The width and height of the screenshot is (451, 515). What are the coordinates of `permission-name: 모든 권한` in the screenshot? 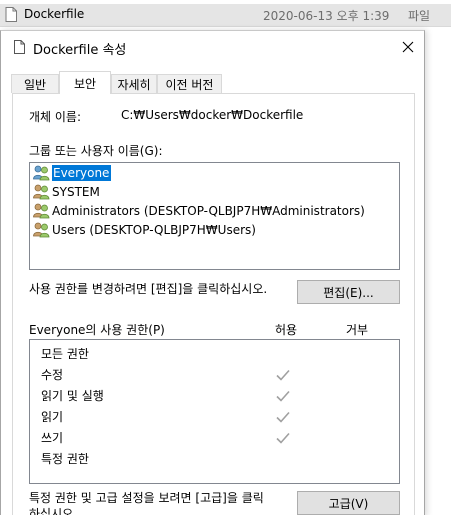 It's located at (65, 353).